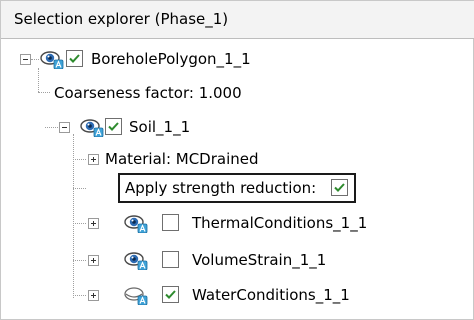  Describe the element at coordinates (113, 126) in the screenshot. I see `soil-visibility-checkbox` at that location.